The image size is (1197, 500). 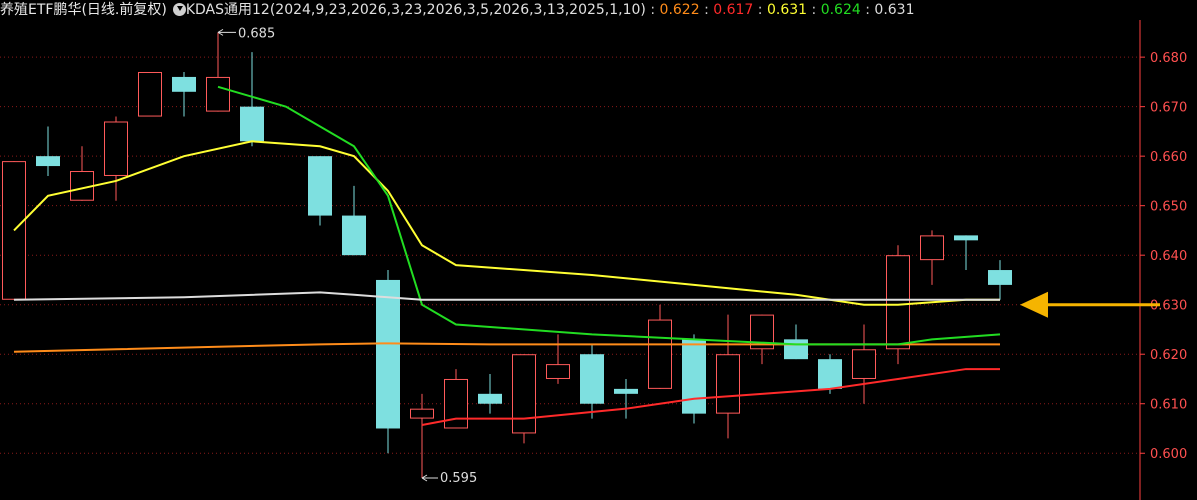 What do you see at coordinates (429, 478) in the screenshot?
I see `low-marker-arrow` at bounding box center [429, 478].